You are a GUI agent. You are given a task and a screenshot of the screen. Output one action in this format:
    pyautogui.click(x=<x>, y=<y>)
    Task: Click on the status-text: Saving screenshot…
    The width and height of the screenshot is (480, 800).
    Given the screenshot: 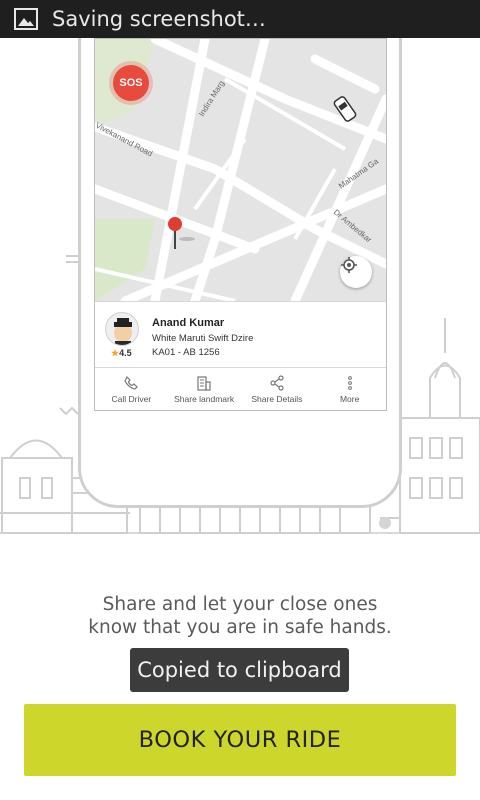 What is the action you would take?
    pyautogui.click(x=159, y=19)
    